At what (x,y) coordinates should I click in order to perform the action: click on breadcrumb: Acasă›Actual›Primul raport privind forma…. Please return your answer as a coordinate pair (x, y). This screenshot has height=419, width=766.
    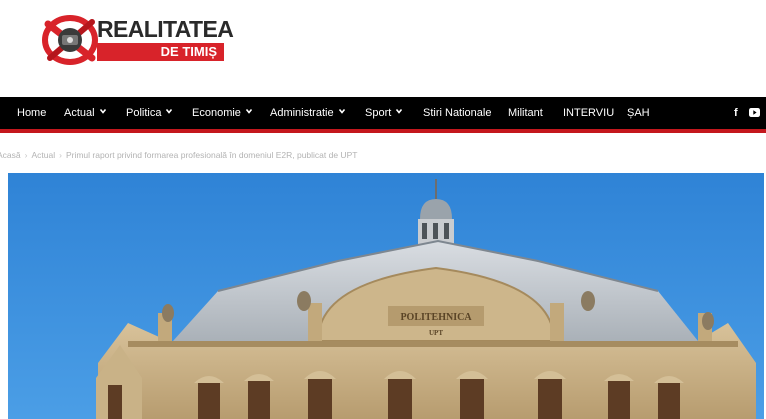
    Looking at the image, I should click on (383, 155).